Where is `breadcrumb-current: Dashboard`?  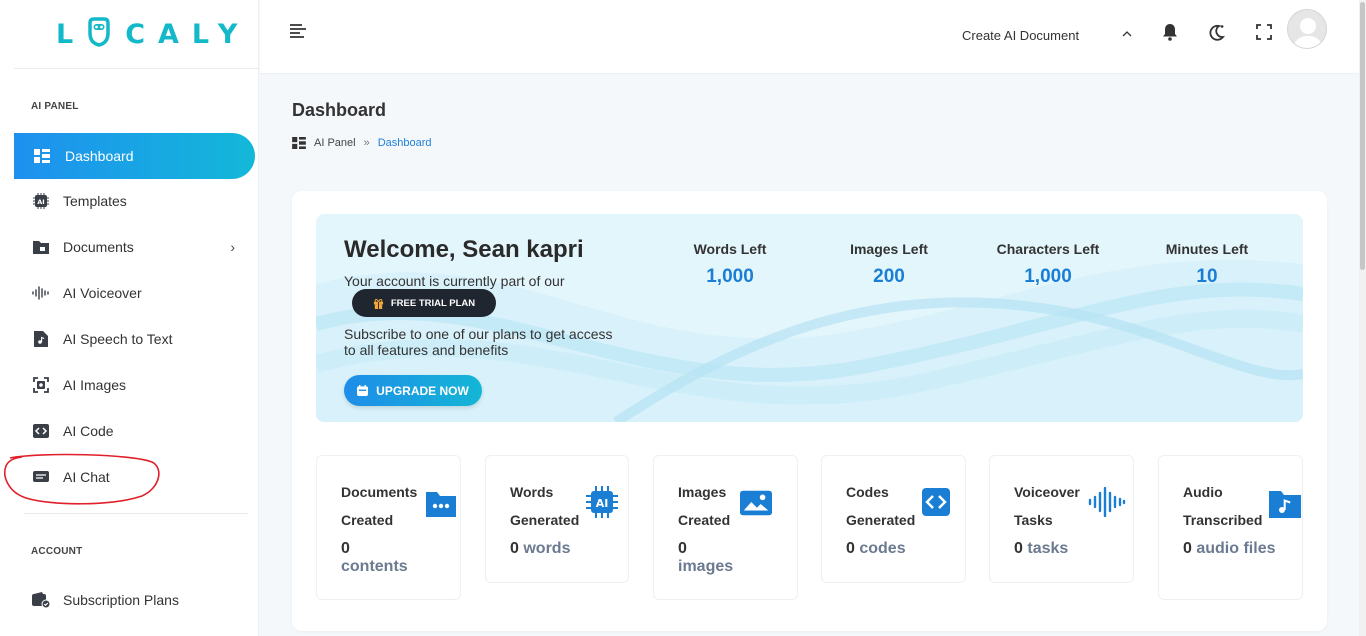
breadcrumb-current: Dashboard is located at coordinates (405, 143).